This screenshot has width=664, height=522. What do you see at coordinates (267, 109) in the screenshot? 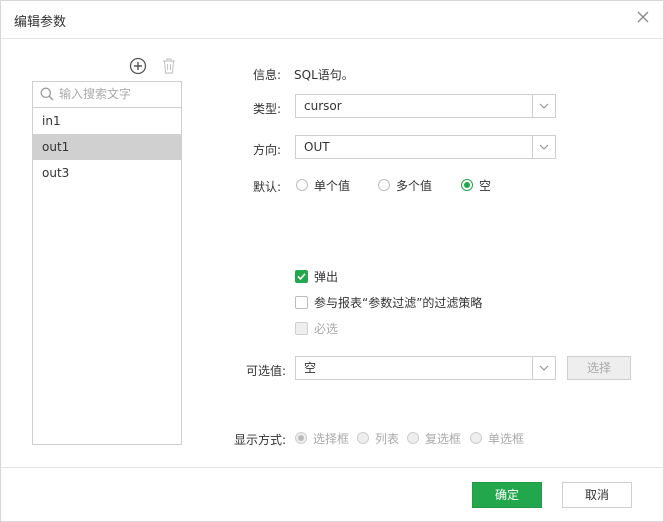
I see `type-label: 类型:` at bounding box center [267, 109].